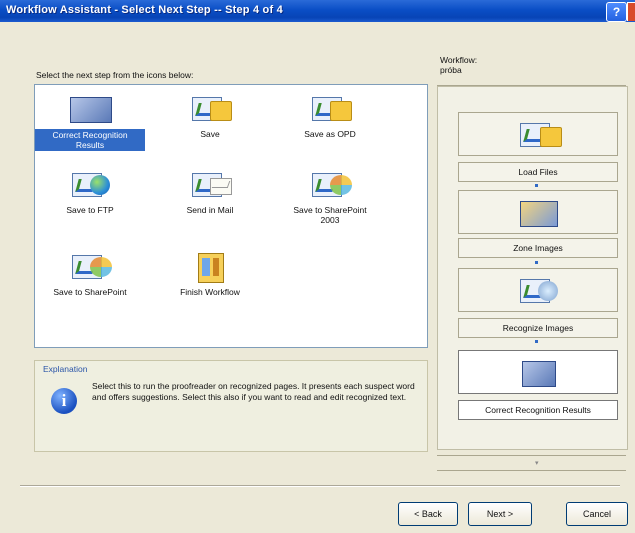  Describe the element at coordinates (330, 109) in the screenshot. I see `save-opd-icon` at that location.